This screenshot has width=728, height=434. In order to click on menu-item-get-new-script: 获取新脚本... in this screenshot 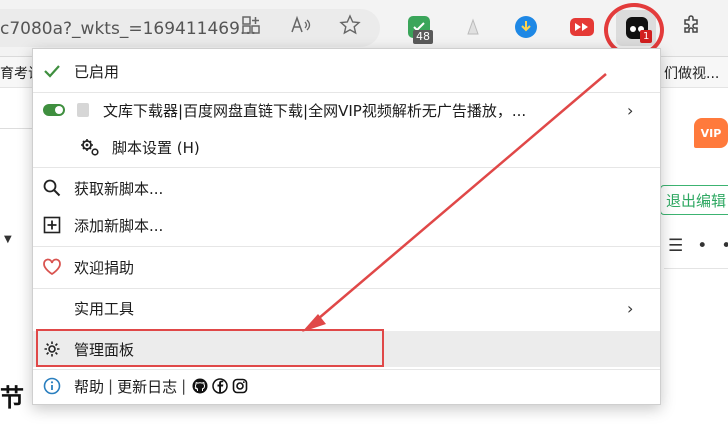, I will do `click(346, 188)`.